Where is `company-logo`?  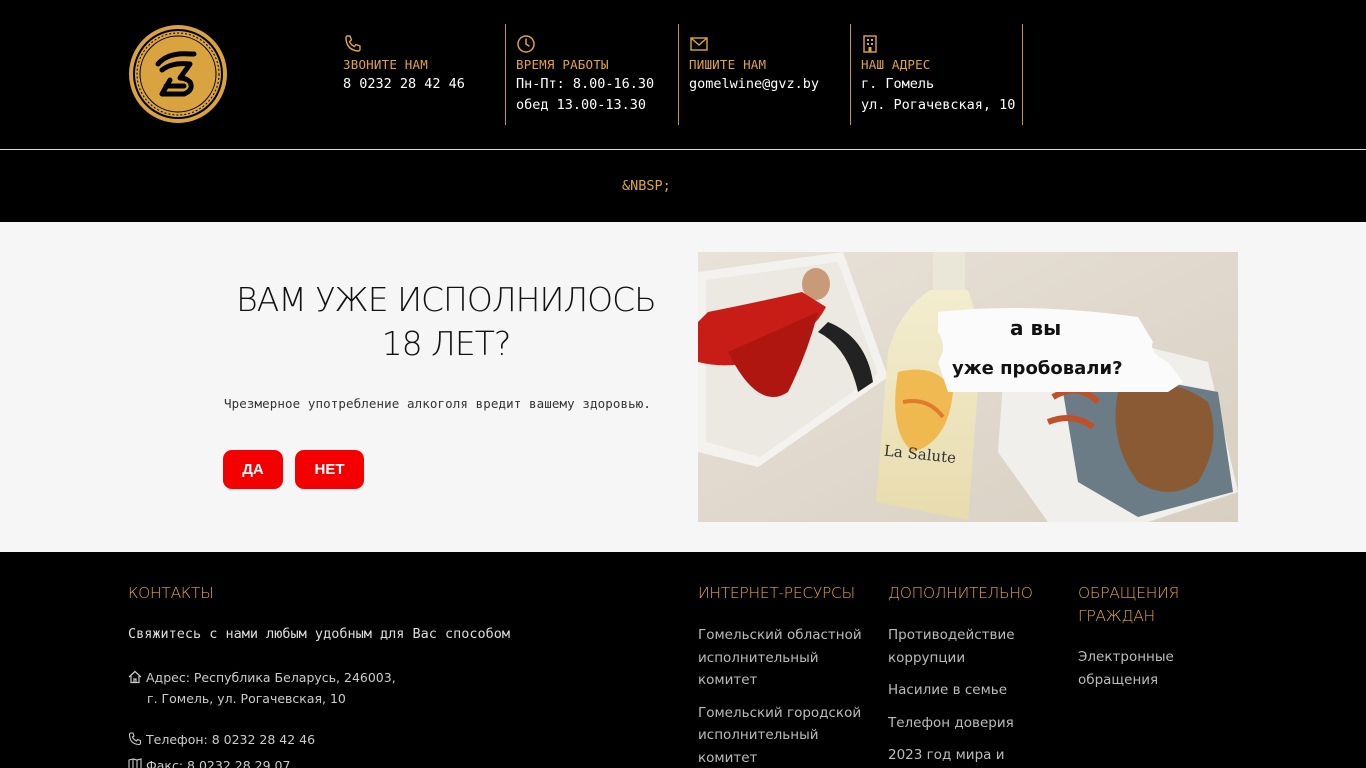
company-logo is located at coordinates (178, 74).